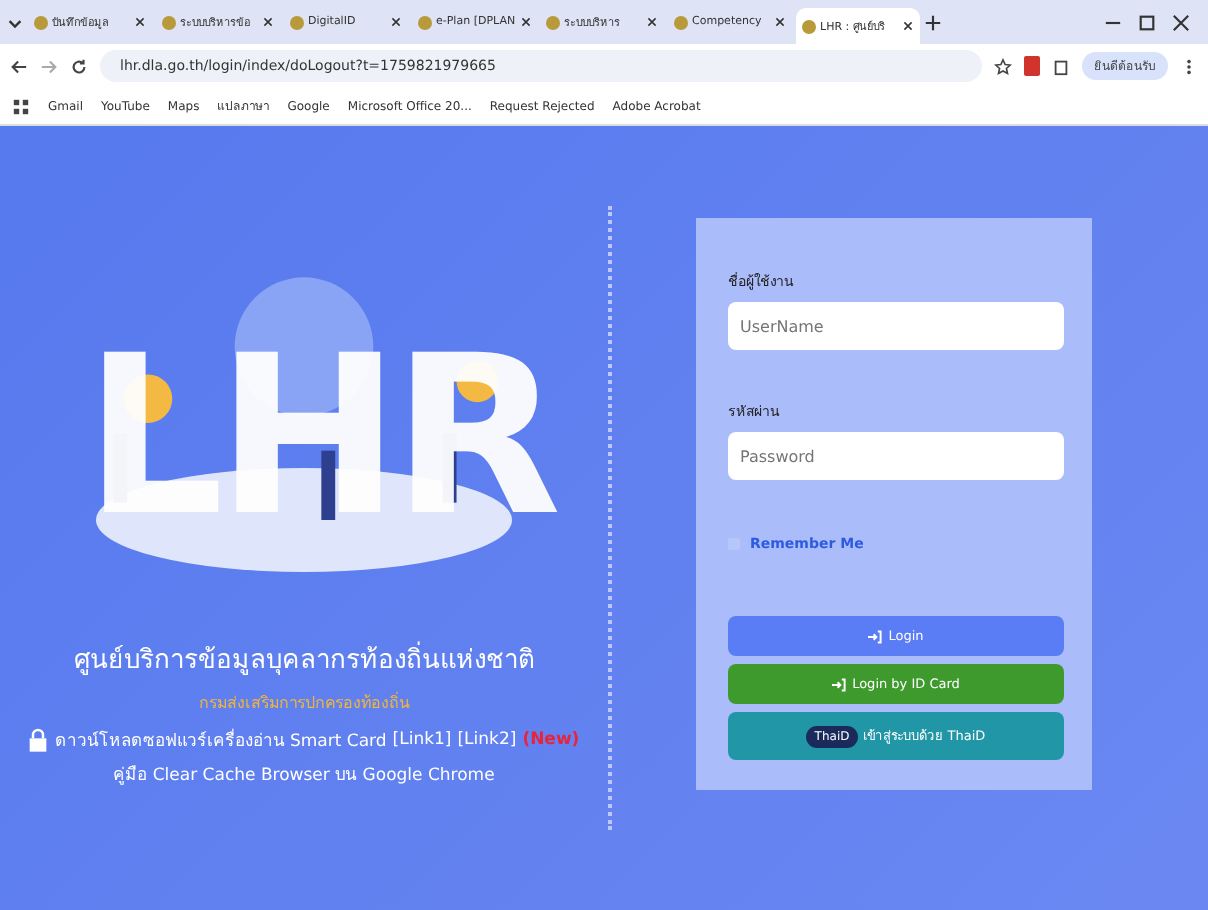 Image resolution: width=1208 pixels, height=910 pixels. I want to click on site-title: ศูนย์บริการข้อมูลบุคลากรท้องถิ่นแห่งชาติ, so click(304, 659).